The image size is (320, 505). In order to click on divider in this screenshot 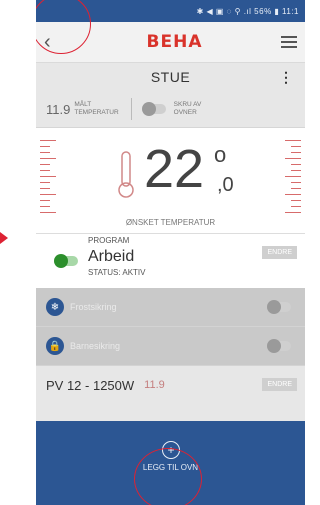, I will do `click(131, 109)`.